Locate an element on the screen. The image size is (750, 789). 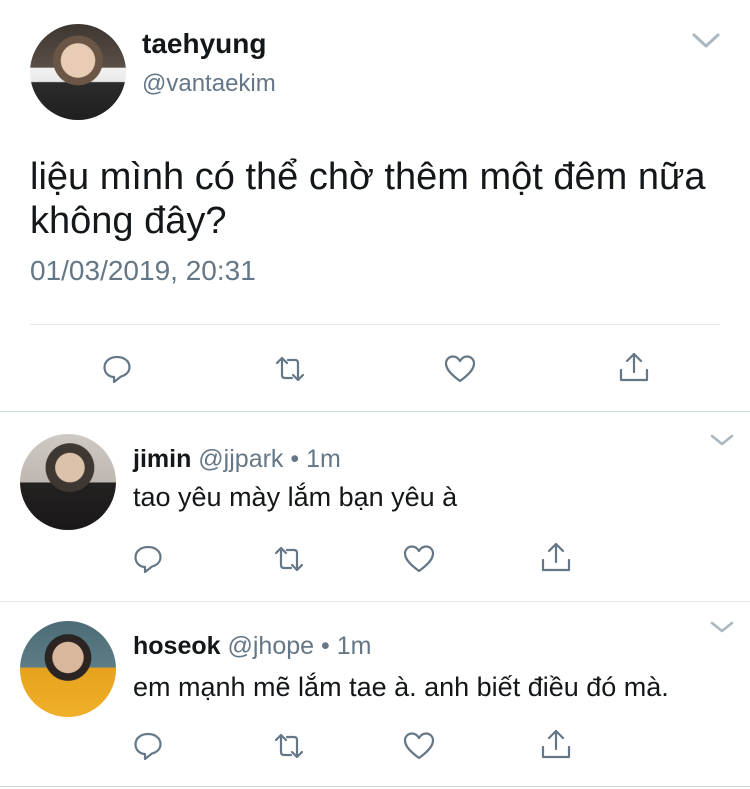
user-handle: @jhope is located at coordinates (270, 646).